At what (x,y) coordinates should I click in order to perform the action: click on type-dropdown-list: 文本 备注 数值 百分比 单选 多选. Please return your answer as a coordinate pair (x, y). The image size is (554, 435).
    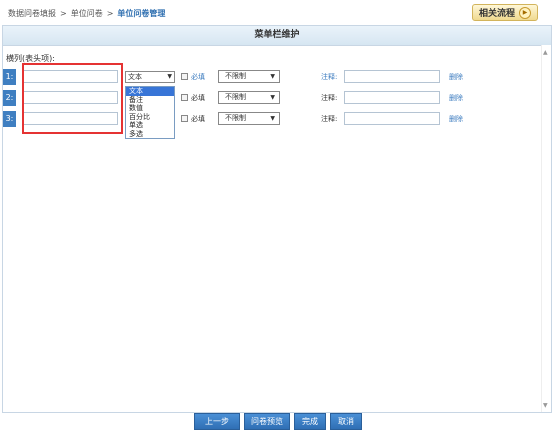
    Looking at the image, I should click on (150, 112).